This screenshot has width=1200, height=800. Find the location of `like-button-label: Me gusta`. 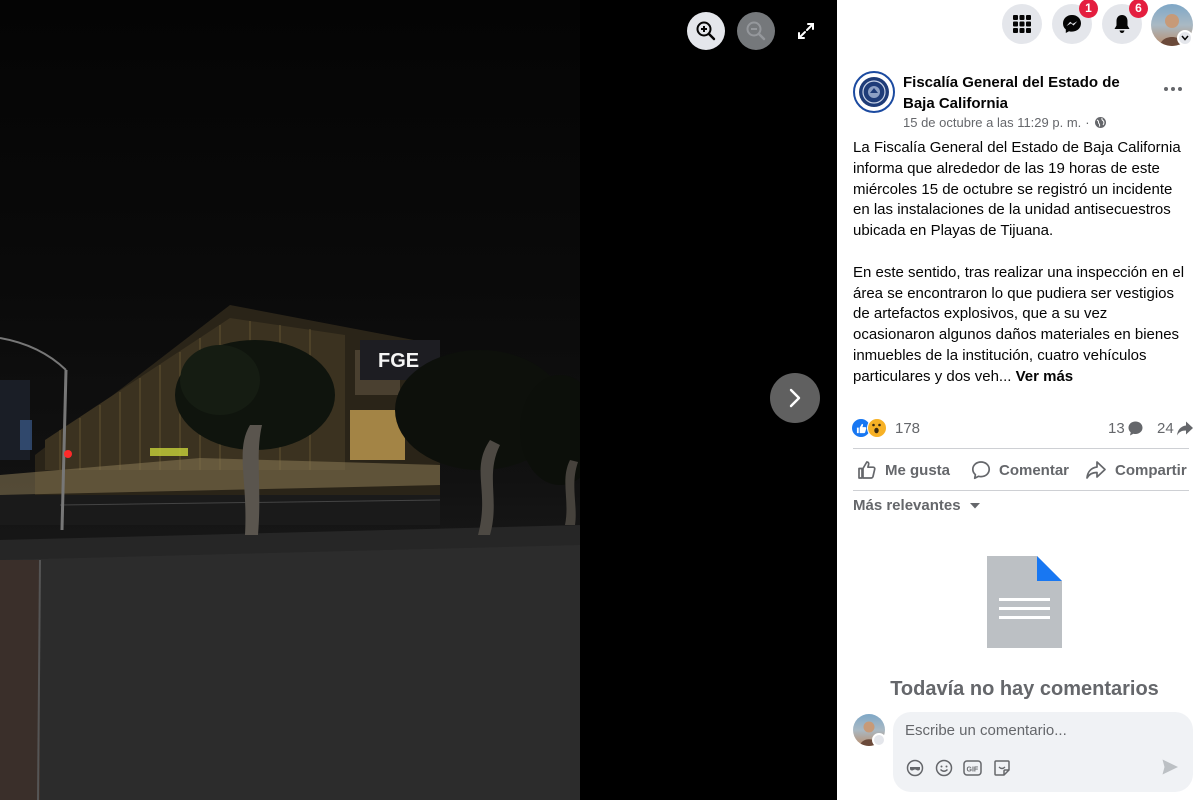

like-button-label: Me gusta is located at coordinates (918, 470).